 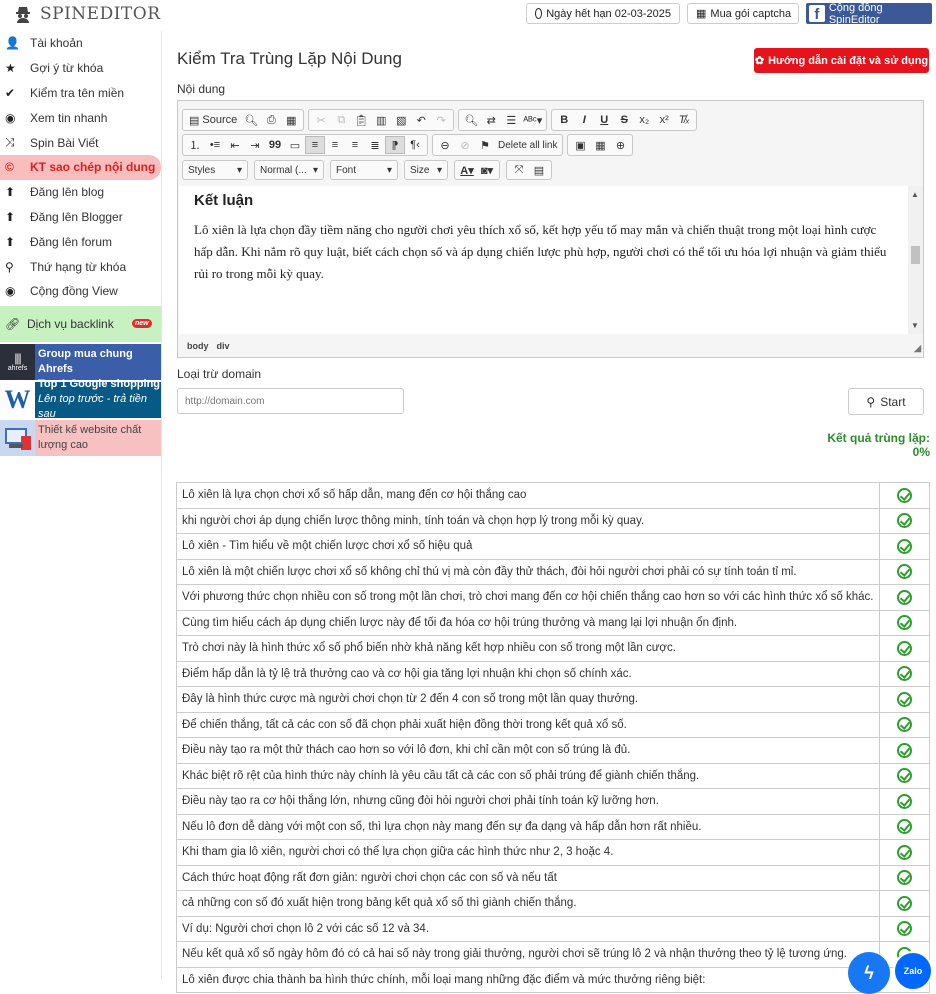 I want to click on copy-icon: ⧉, so click(x=341, y=120).